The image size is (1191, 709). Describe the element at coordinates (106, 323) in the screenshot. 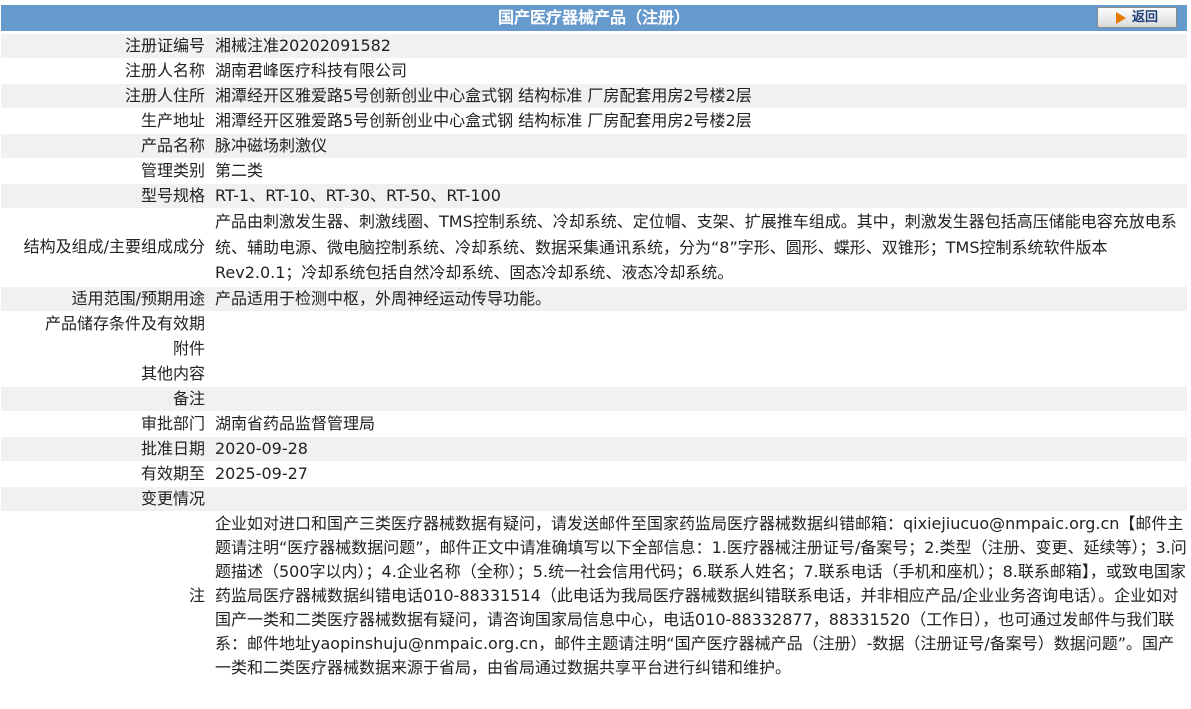

I see `row-label: 产品储存条件及有效期` at that location.